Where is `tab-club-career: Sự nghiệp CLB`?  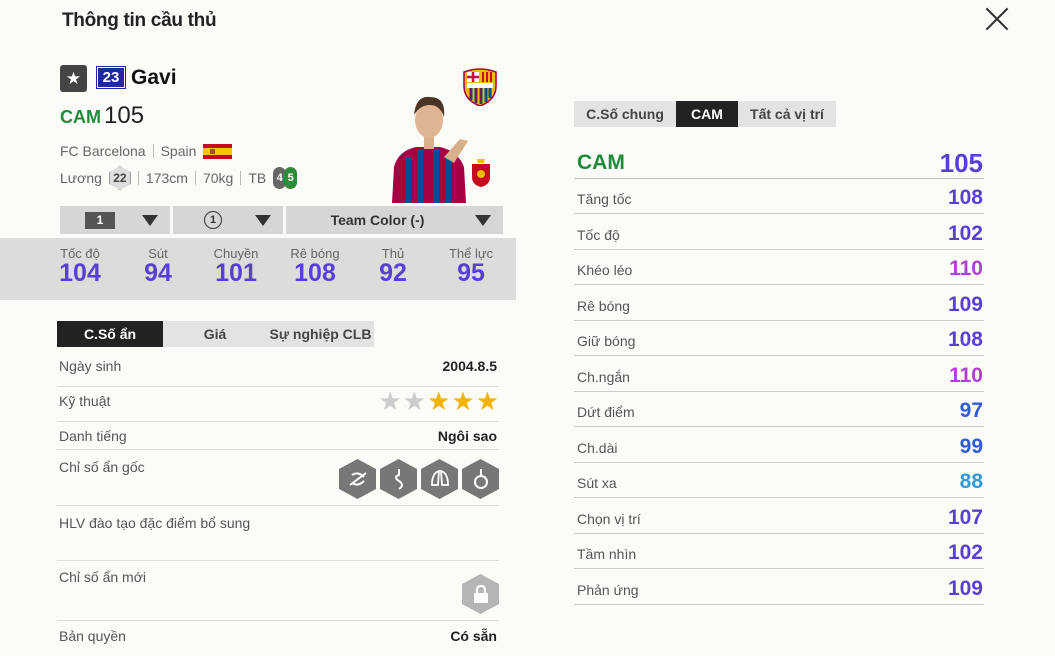
tab-club-career: Sự nghiệp CLB is located at coordinates (320, 334).